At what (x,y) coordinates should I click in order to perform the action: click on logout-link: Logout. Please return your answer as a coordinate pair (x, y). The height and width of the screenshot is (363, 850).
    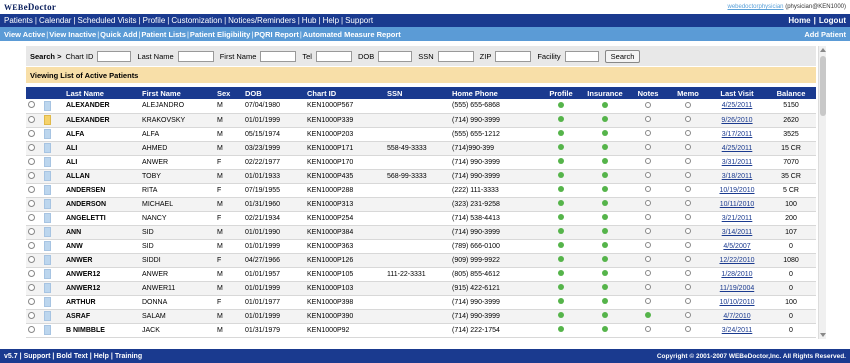
    Looking at the image, I should click on (832, 20).